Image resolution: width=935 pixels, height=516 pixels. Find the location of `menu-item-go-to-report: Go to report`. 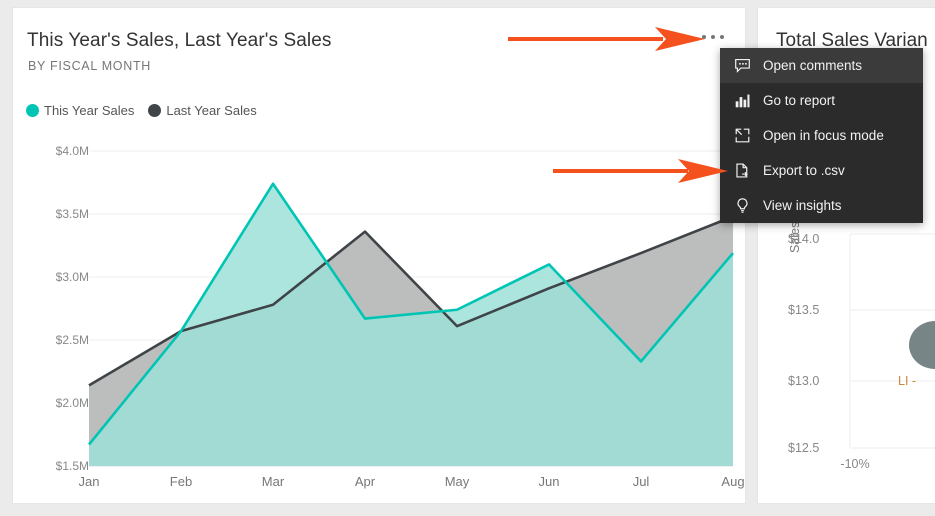

menu-item-go-to-report: Go to report is located at coordinates (821, 100).